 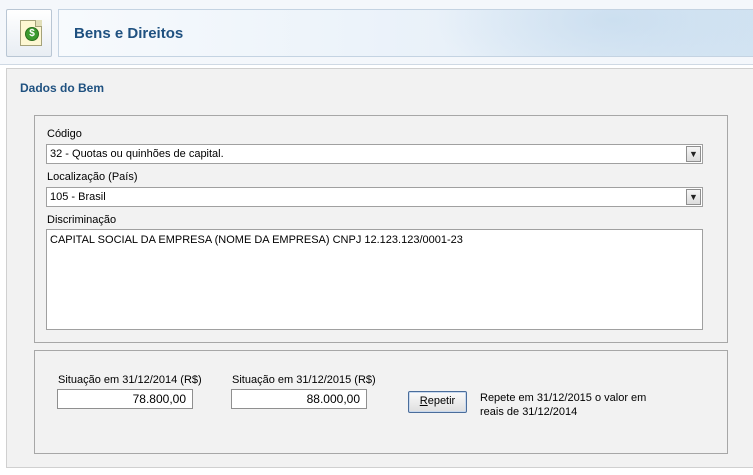 I want to click on discriminacao-label: Discriminação, so click(x=82, y=220).